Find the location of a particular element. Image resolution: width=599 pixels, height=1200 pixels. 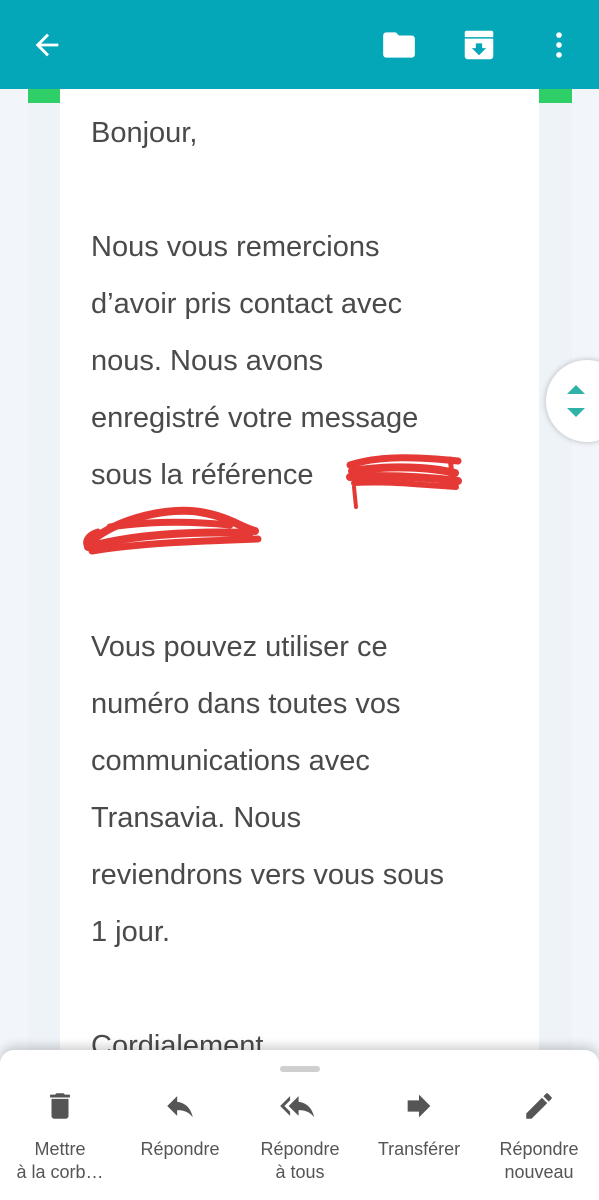

text-line: Transavia. Nous is located at coordinates (196, 818).